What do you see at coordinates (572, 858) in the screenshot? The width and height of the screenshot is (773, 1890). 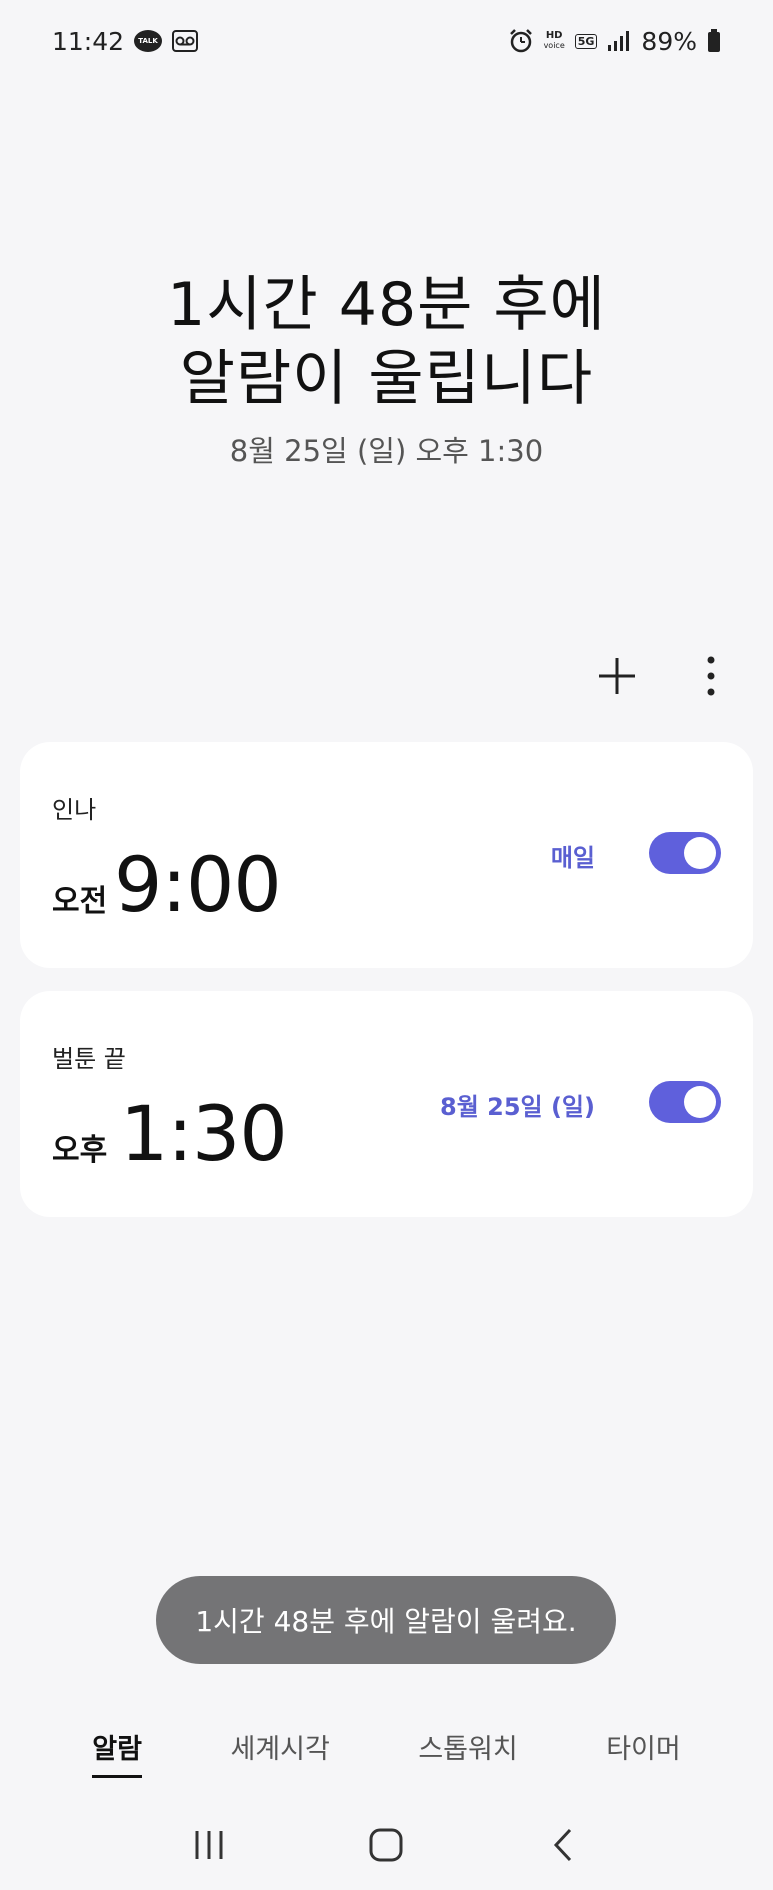 I see `alarm-repeat: 매일` at bounding box center [572, 858].